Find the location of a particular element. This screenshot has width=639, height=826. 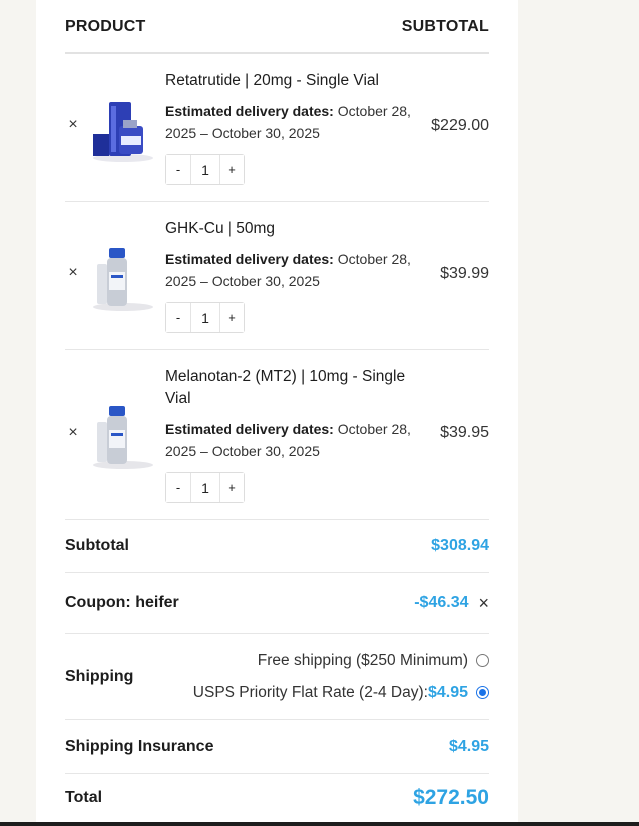

coupon-row: Coupon: heifer -$46.34 × is located at coordinates (277, 603).